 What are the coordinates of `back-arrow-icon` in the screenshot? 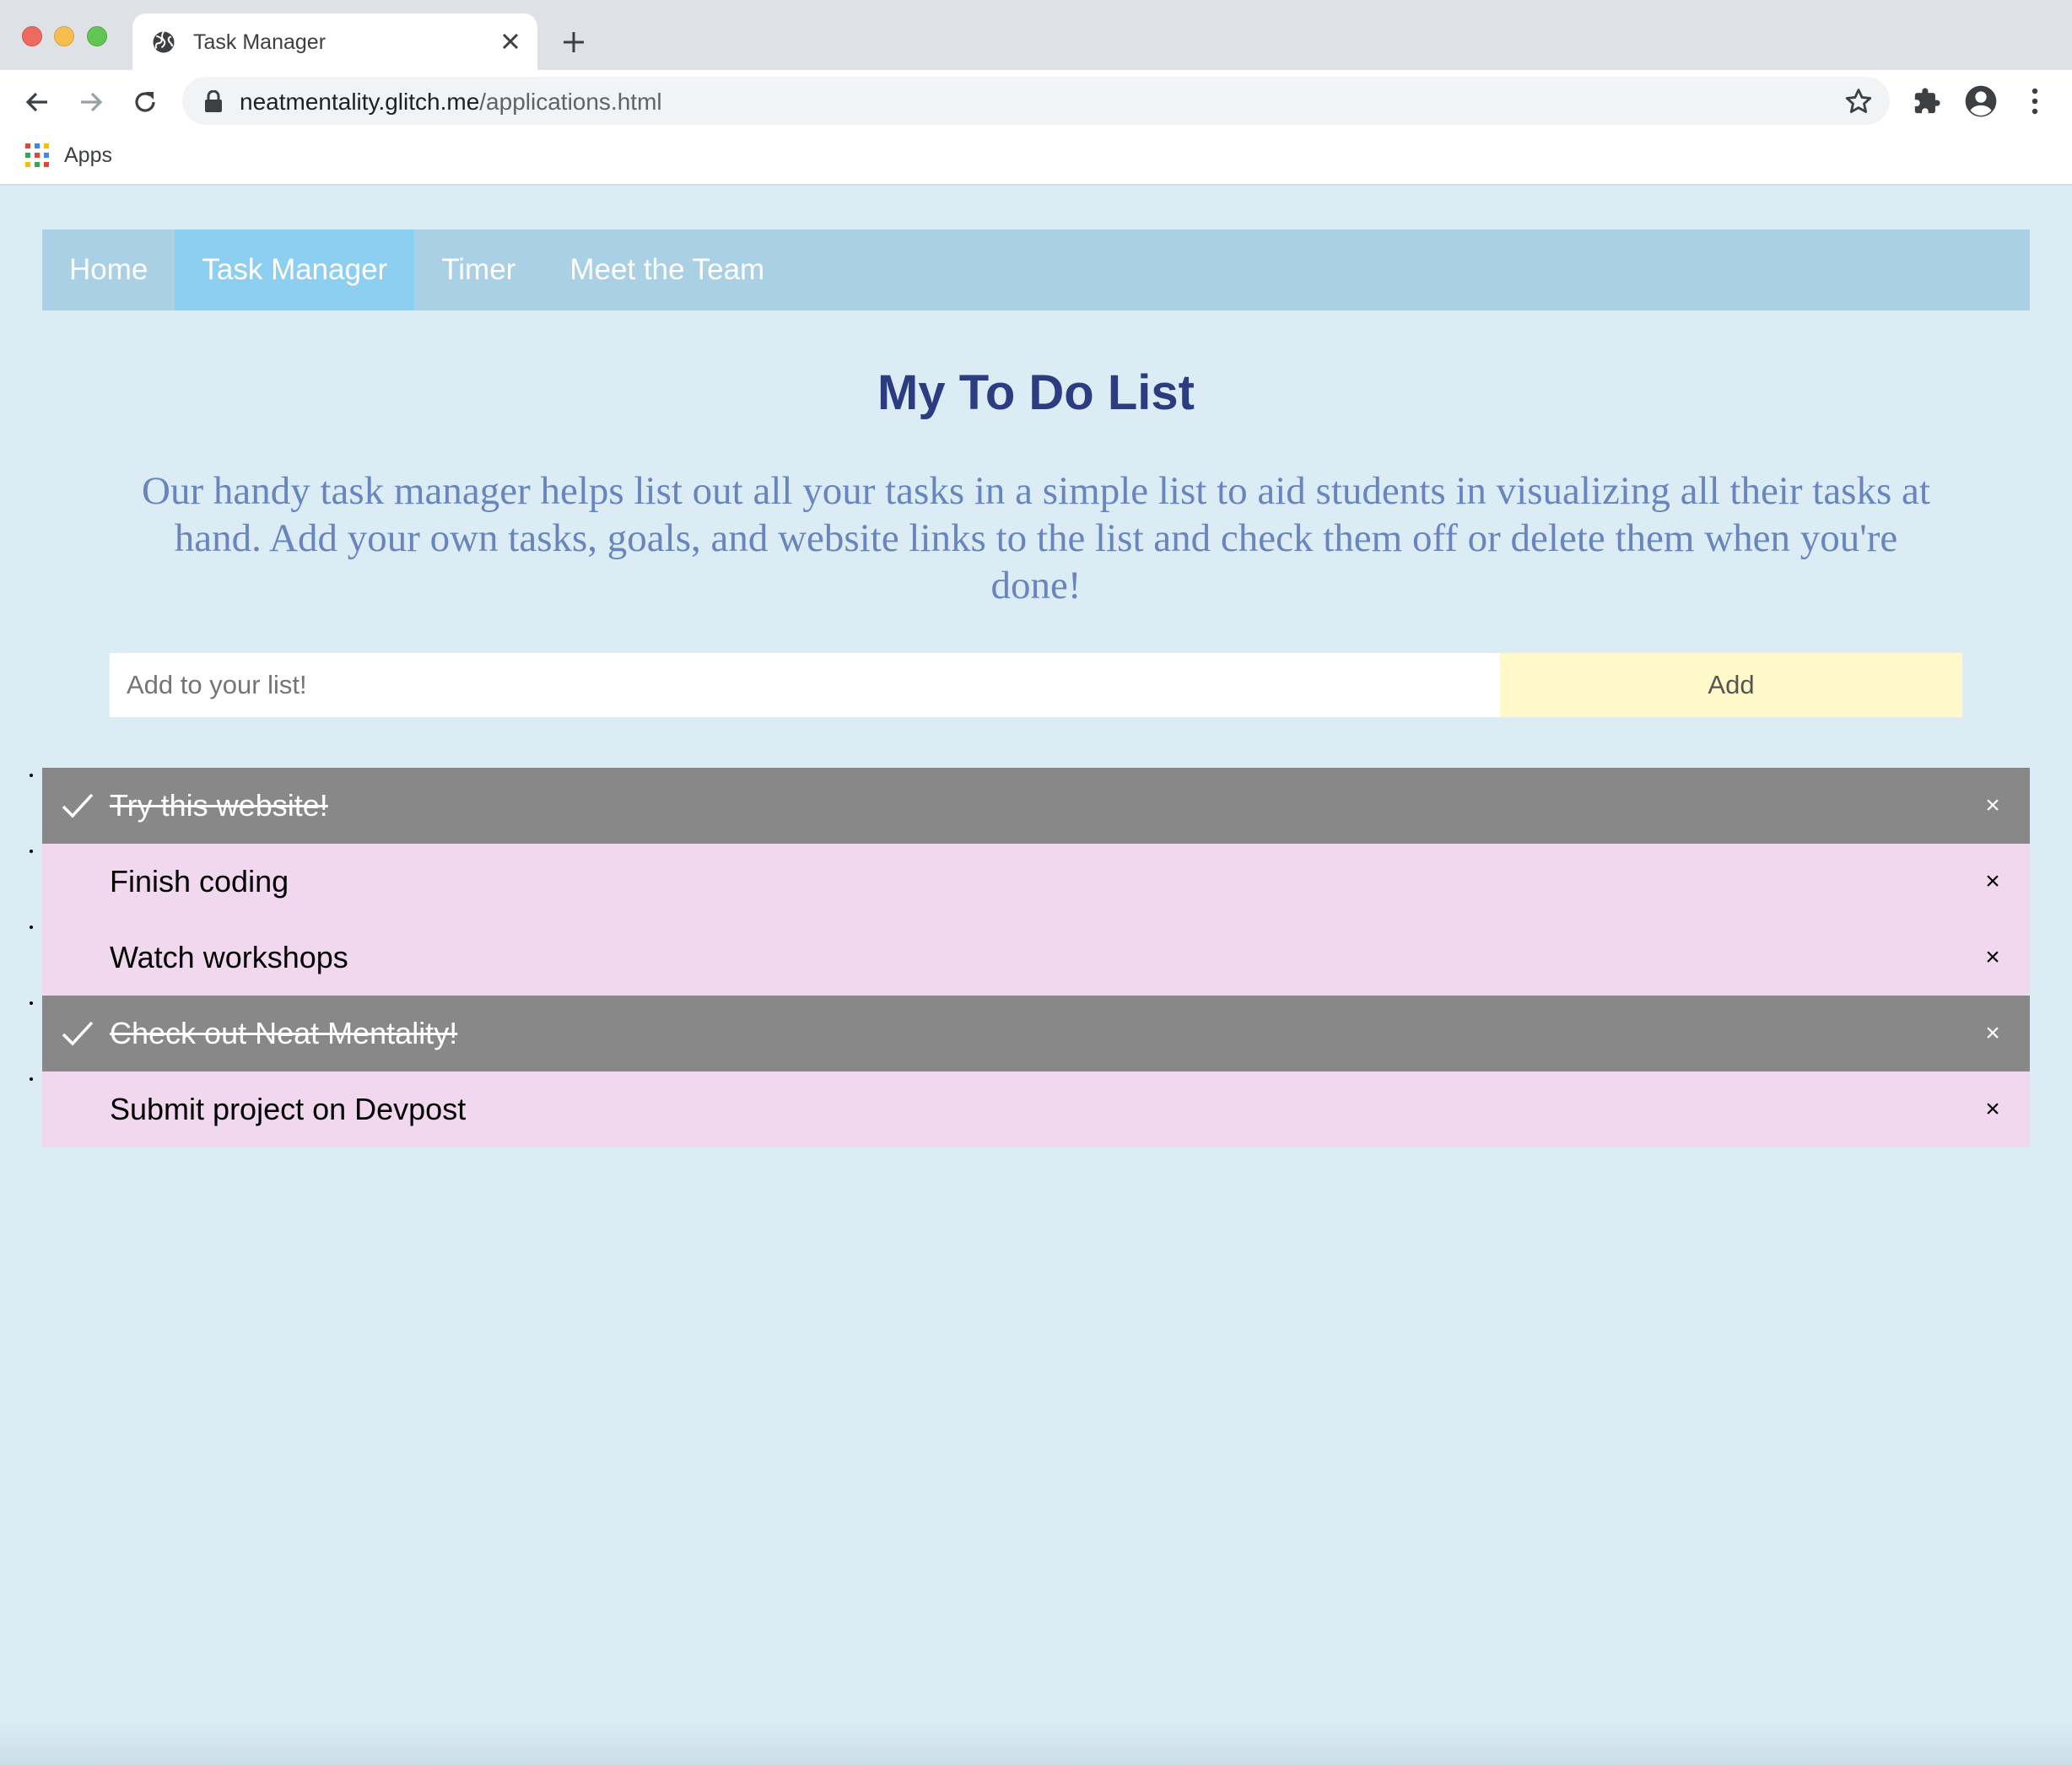 It's located at (38, 102).